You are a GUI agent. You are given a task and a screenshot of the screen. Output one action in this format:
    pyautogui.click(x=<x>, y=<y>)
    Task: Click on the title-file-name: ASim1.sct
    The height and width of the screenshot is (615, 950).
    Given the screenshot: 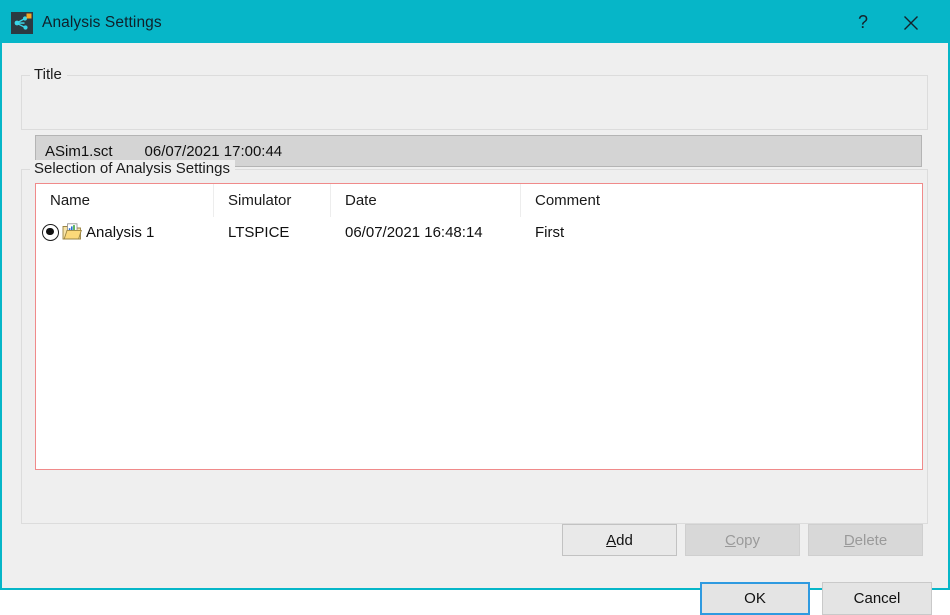 What is the action you would take?
    pyautogui.click(x=79, y=151)
    